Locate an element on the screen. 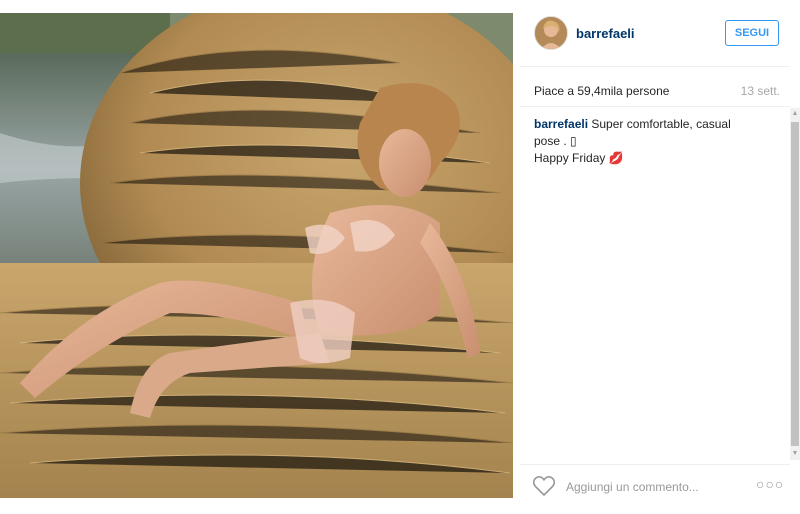 The width and height of the screenshot is (800, 514). more-options-icon: ○○○ is located at coordinates (769, 484).